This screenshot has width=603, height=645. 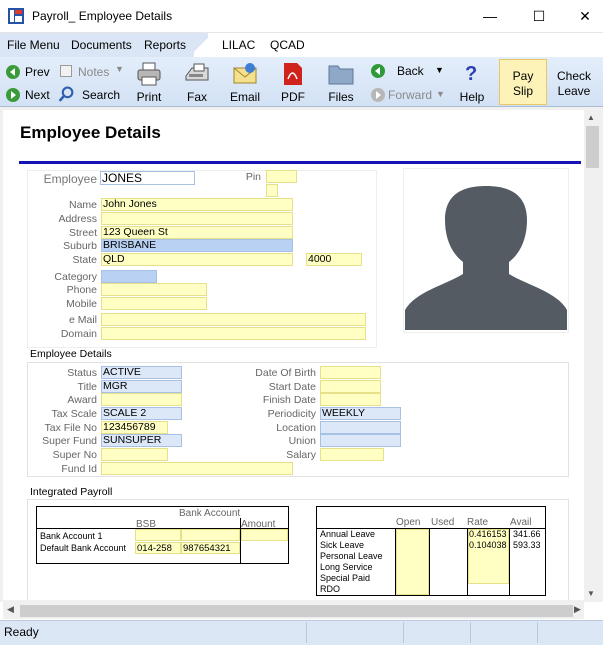 What do you see at coordinates (350, 399) in the screenshot?
I see `finish-date-field` at bounding box center [350, 399].